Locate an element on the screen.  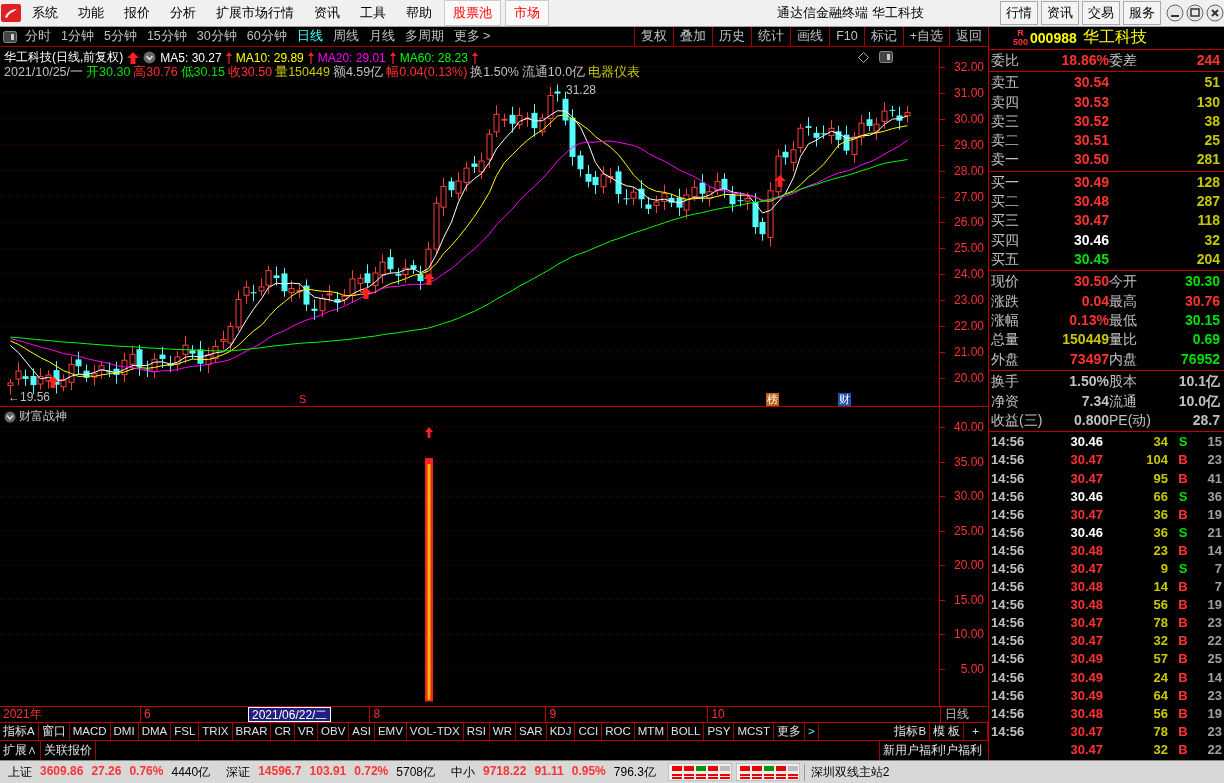
period-tab: 月线 is located at coordinates (381, 36).